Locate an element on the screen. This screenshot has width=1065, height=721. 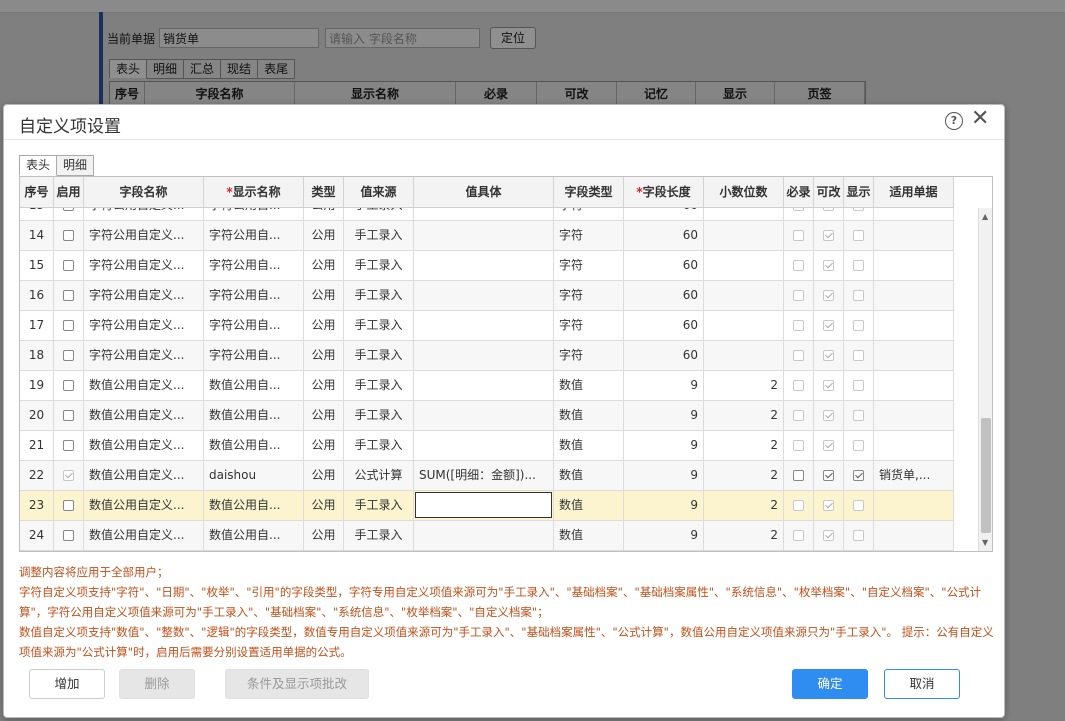
table-row: 20 数值公用自定义... 数值公用自... 公用 手工录入 数值 9 2 is located at coordinates (487, 416).